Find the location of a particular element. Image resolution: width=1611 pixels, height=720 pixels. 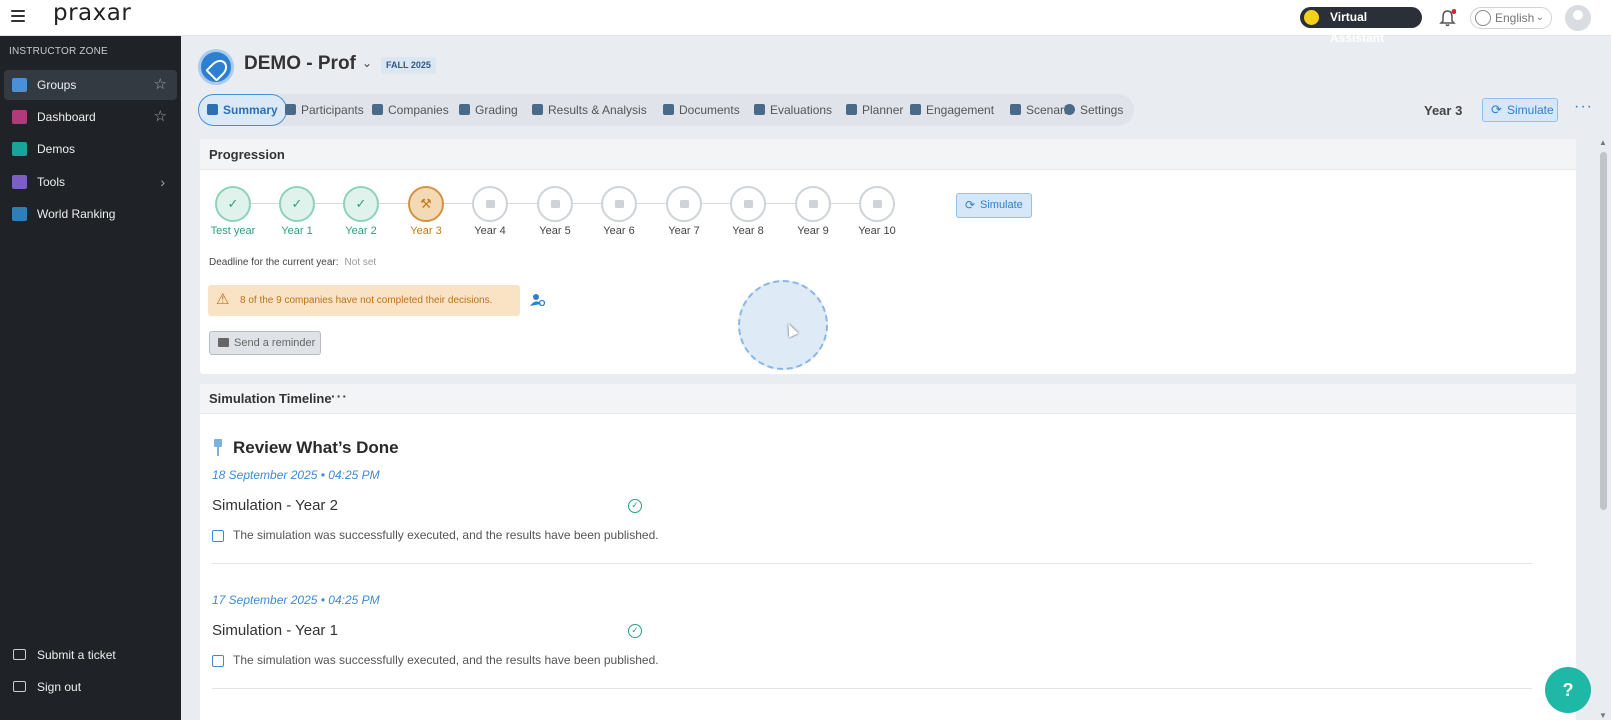

grading-icon is located at coordinates (464, 109).